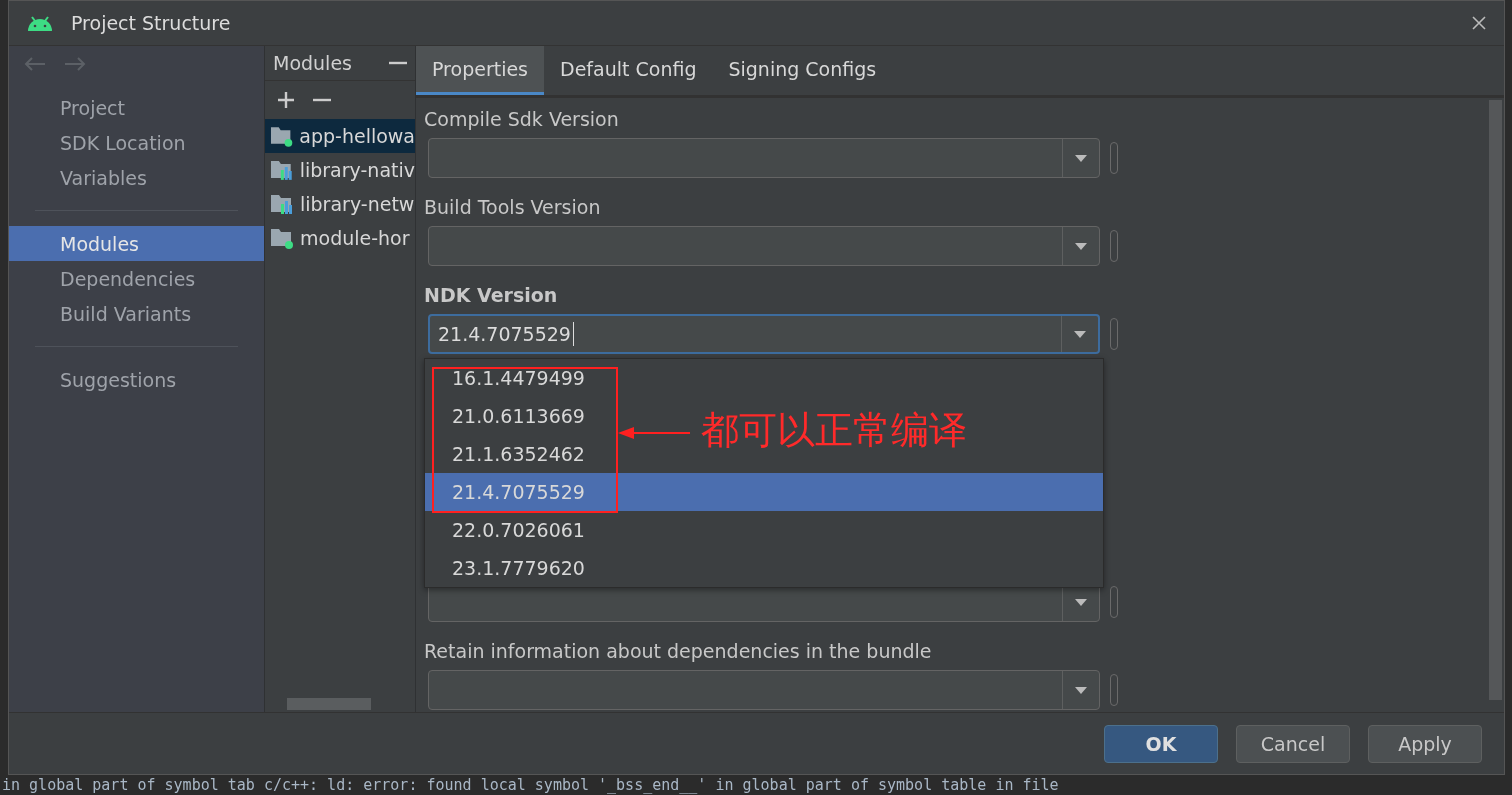 The width and height of the screenshot is (1512, 795). I want to click on module-name: library-netw, so click(357, 204).